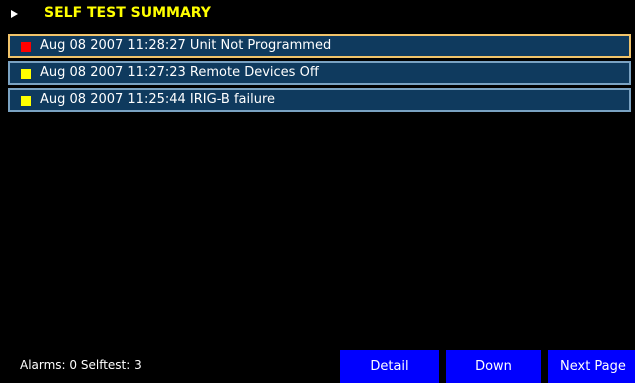 The image size is (635, 383). What do you see at coordinates (317, 15) in the screenshot?
I see `header-bar: SELF TEST SUMMARY` at bounding box center [317, 15].